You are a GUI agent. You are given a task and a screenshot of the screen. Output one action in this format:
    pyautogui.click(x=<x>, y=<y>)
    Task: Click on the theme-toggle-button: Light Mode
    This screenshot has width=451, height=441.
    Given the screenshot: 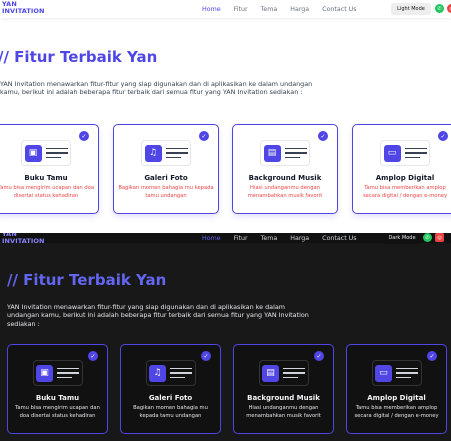 What is the action you would take?
    pyautogui.click(x=411, y=9)
    